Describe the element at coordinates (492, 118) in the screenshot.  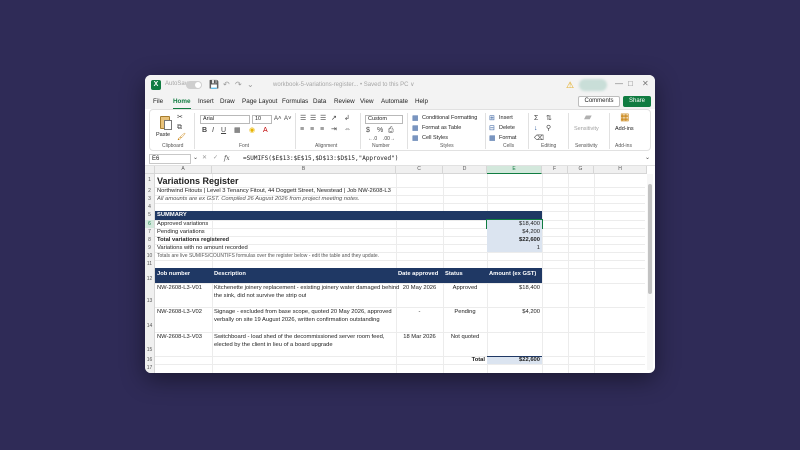
I see `insert-cells-icon: ⊞` at that location.